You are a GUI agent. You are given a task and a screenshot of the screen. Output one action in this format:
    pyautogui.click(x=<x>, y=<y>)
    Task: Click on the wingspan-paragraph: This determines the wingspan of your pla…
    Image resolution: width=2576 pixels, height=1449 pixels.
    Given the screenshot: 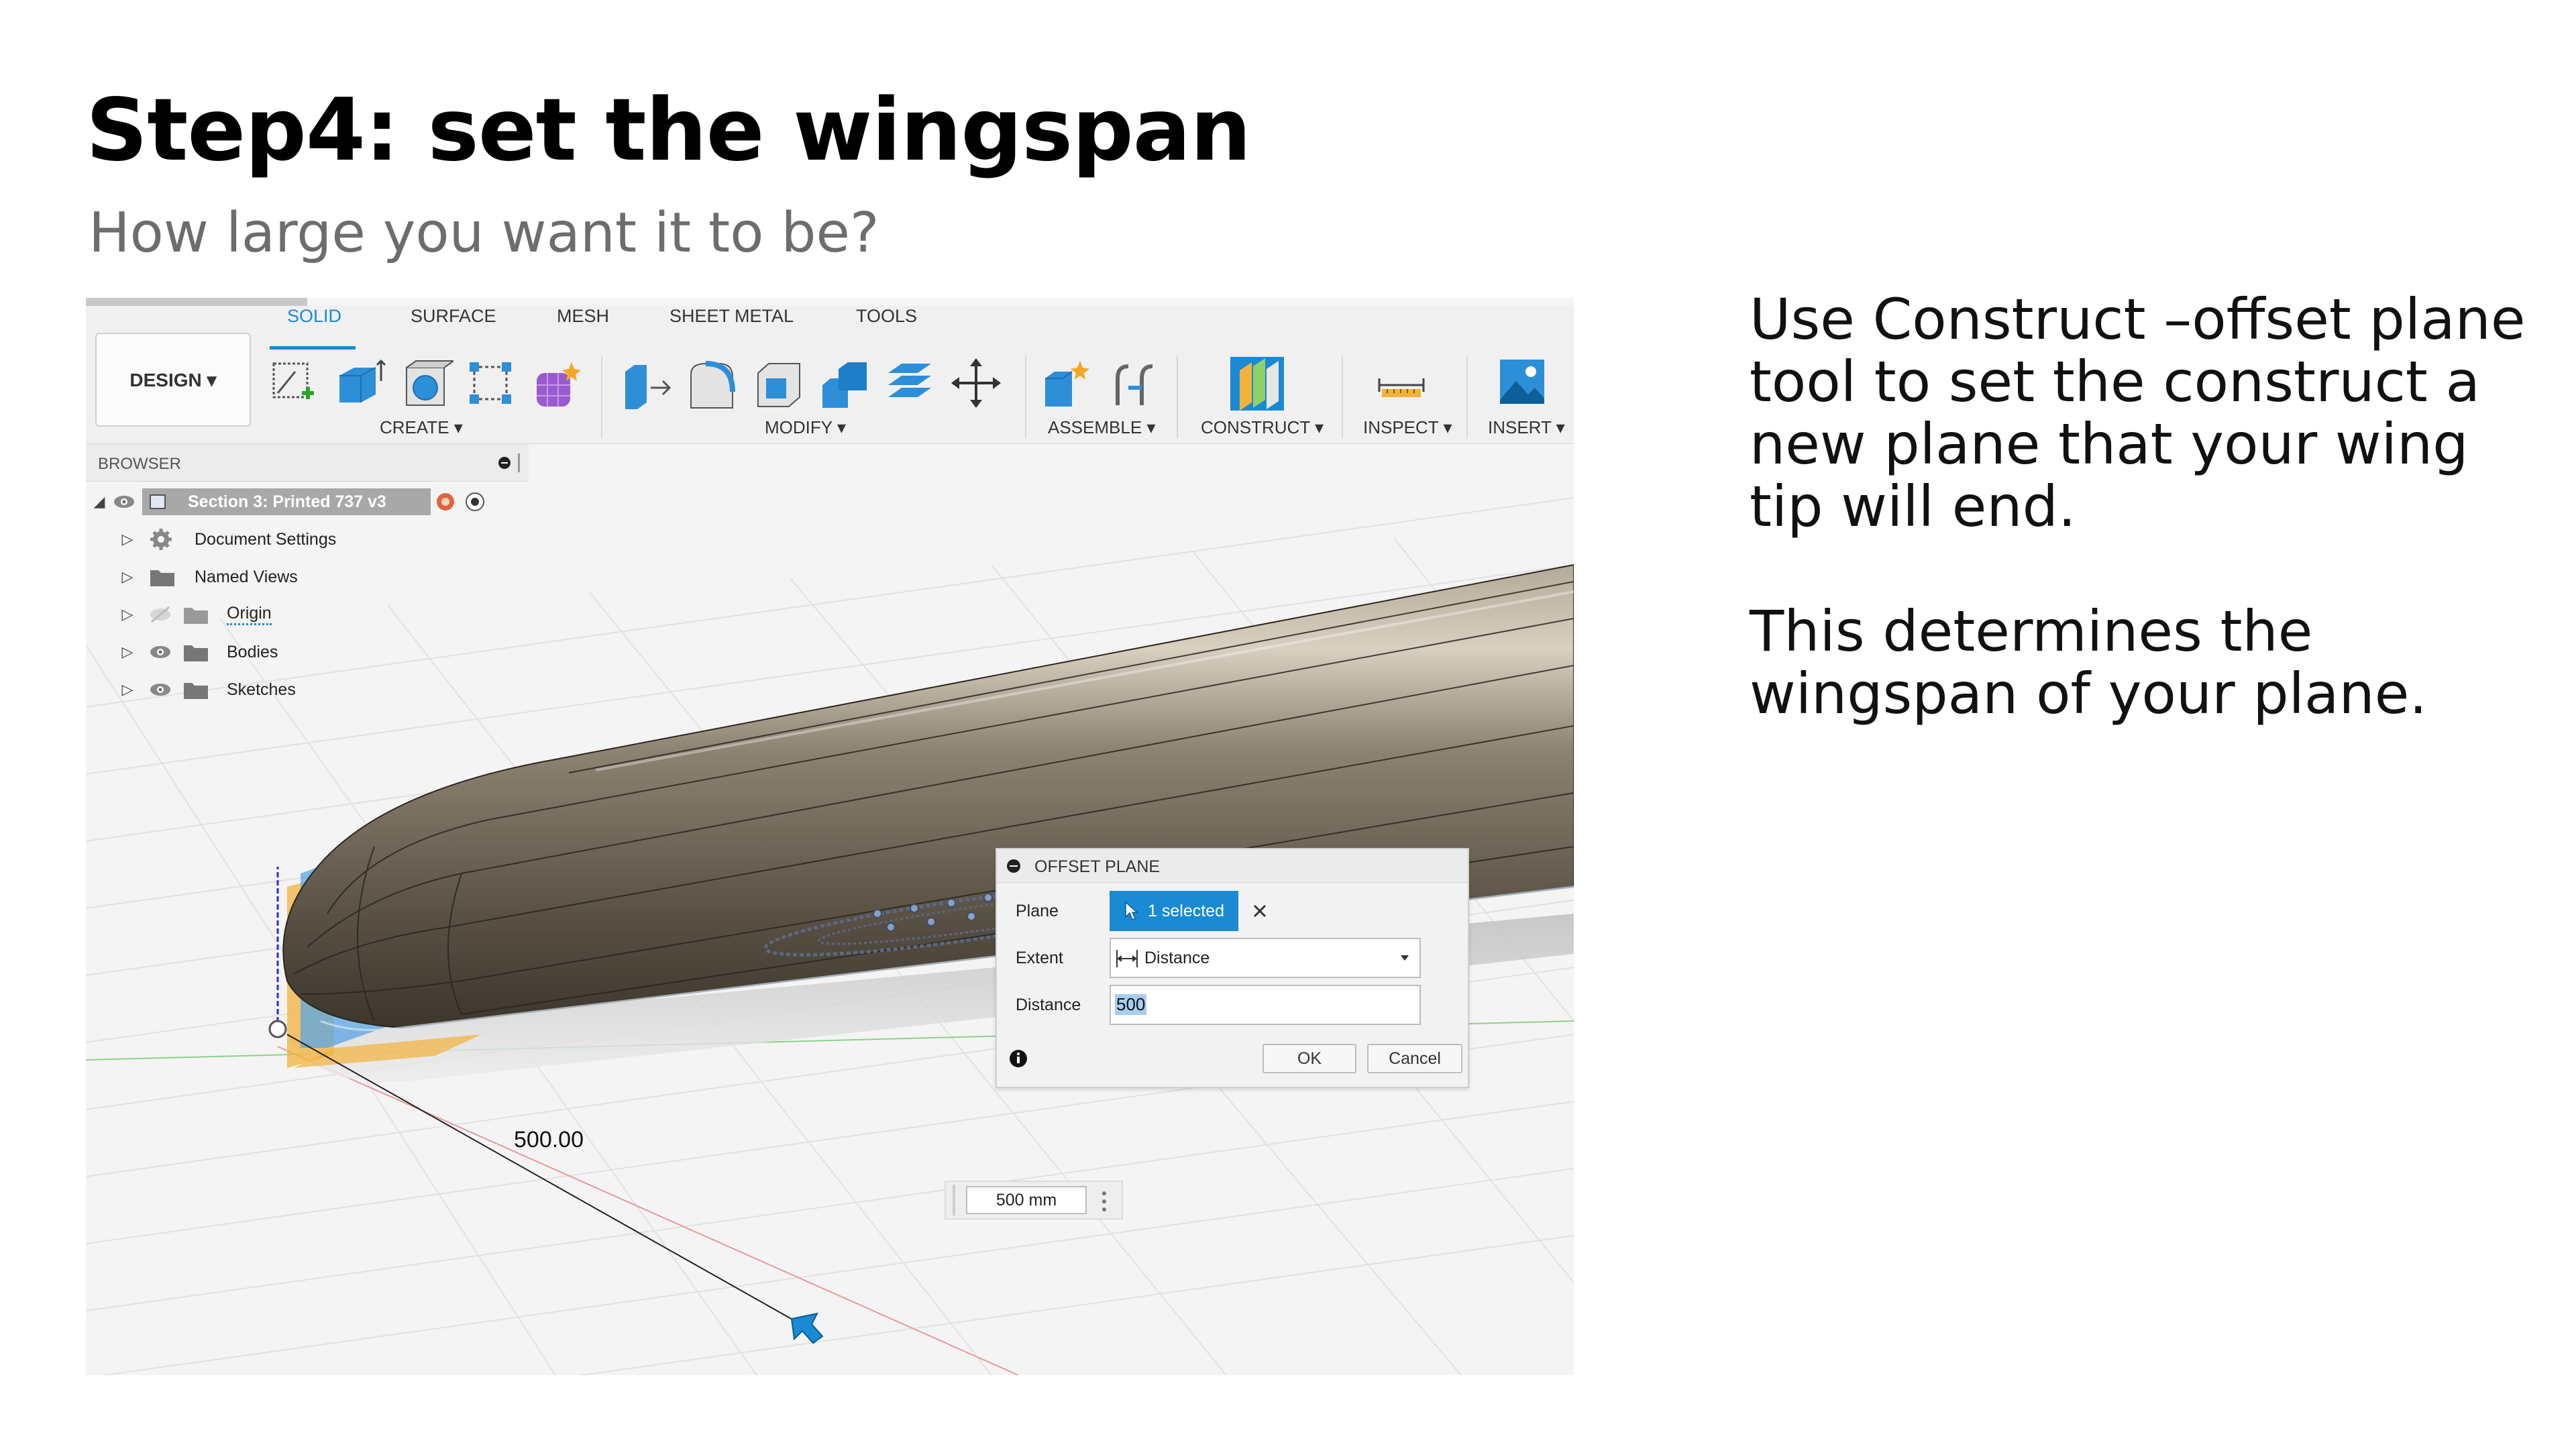 What is the action you would take?
    pyautogui.click(x=2089, y=662)
    